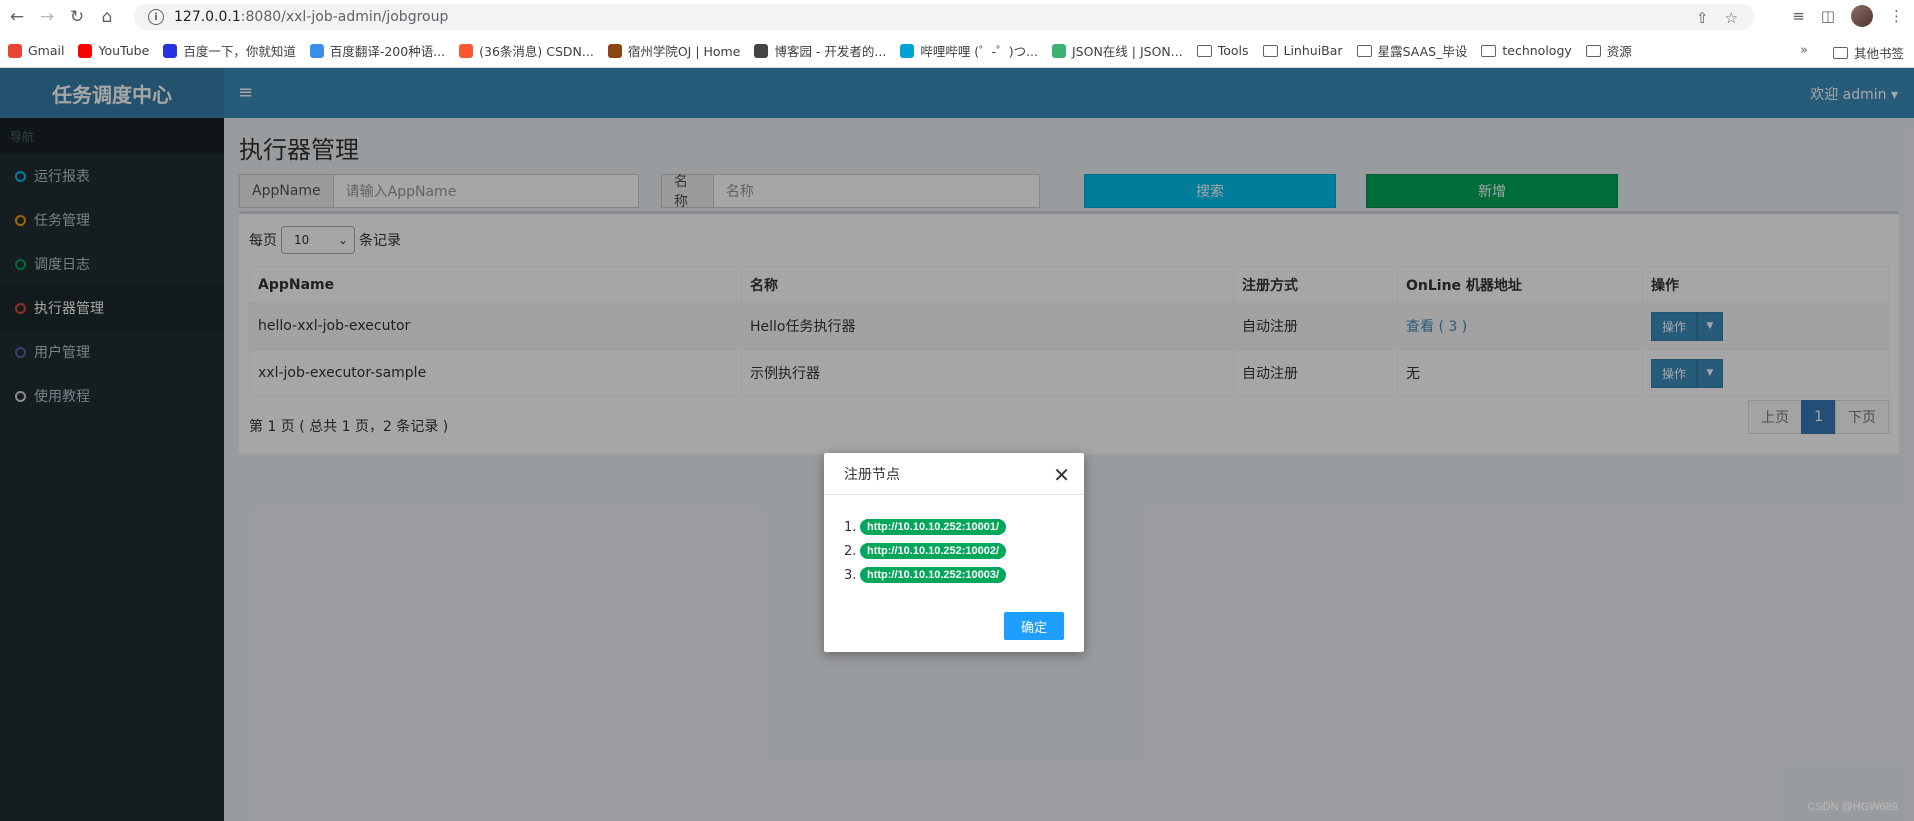 The image size is (1914, 821). I want to click on bookmark-folder: LinhuiBar, so click(1302, 50).